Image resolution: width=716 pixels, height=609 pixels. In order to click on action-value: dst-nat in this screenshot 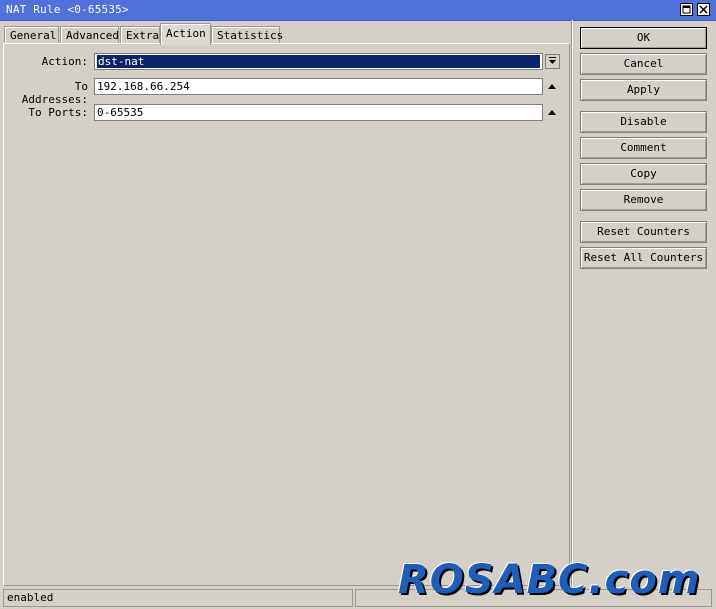, I will do `click(318, 61)`.